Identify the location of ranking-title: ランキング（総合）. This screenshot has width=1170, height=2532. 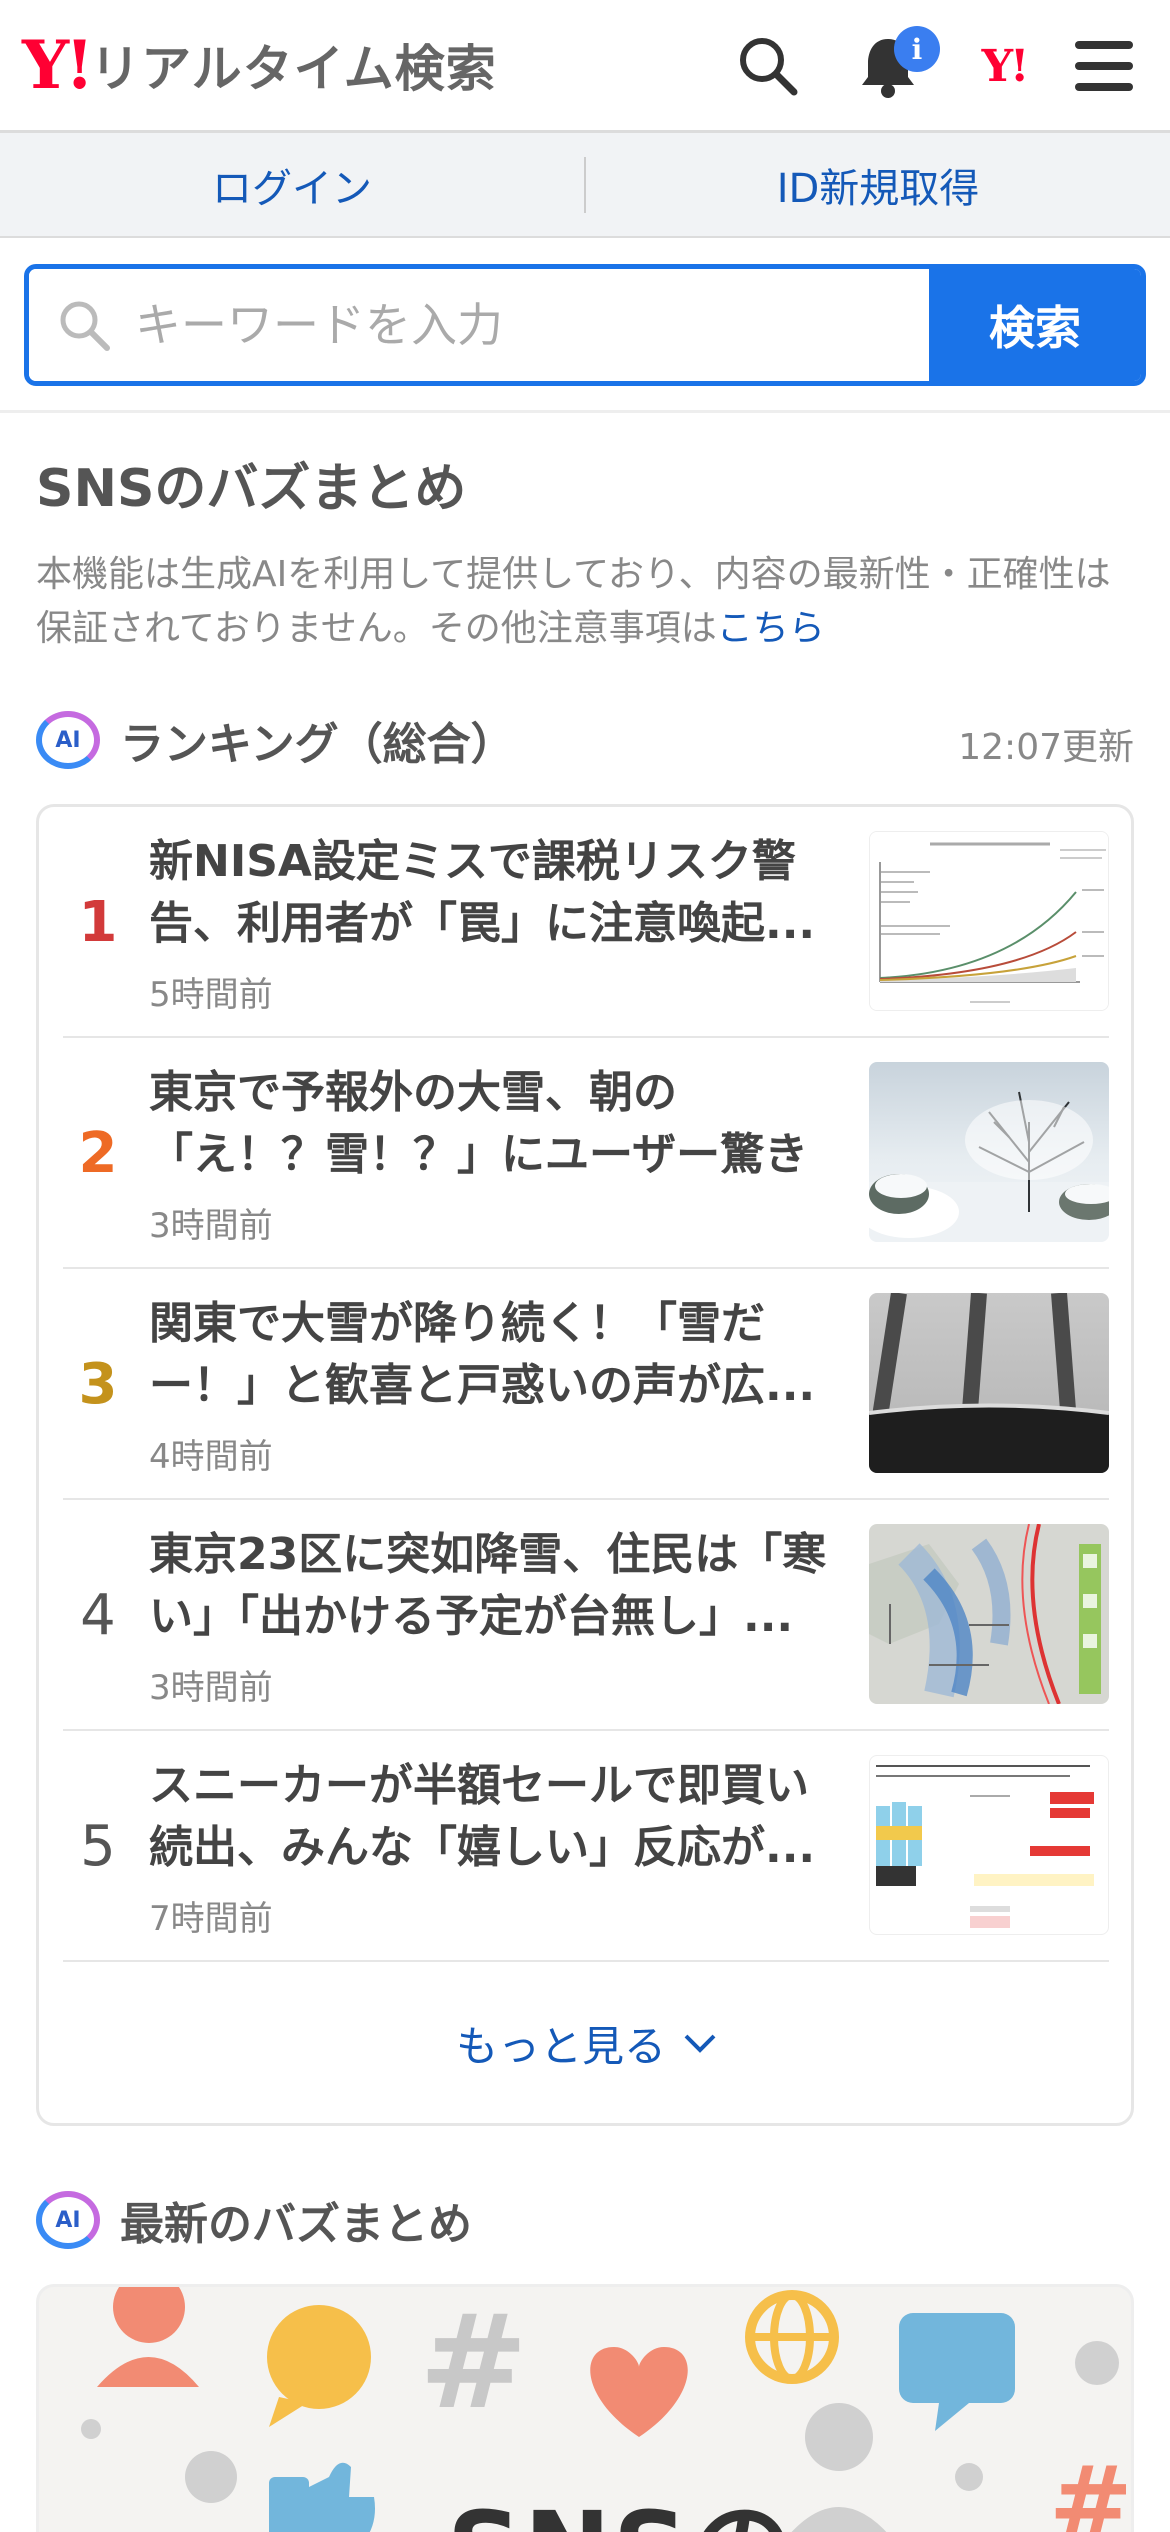
(317, 744).